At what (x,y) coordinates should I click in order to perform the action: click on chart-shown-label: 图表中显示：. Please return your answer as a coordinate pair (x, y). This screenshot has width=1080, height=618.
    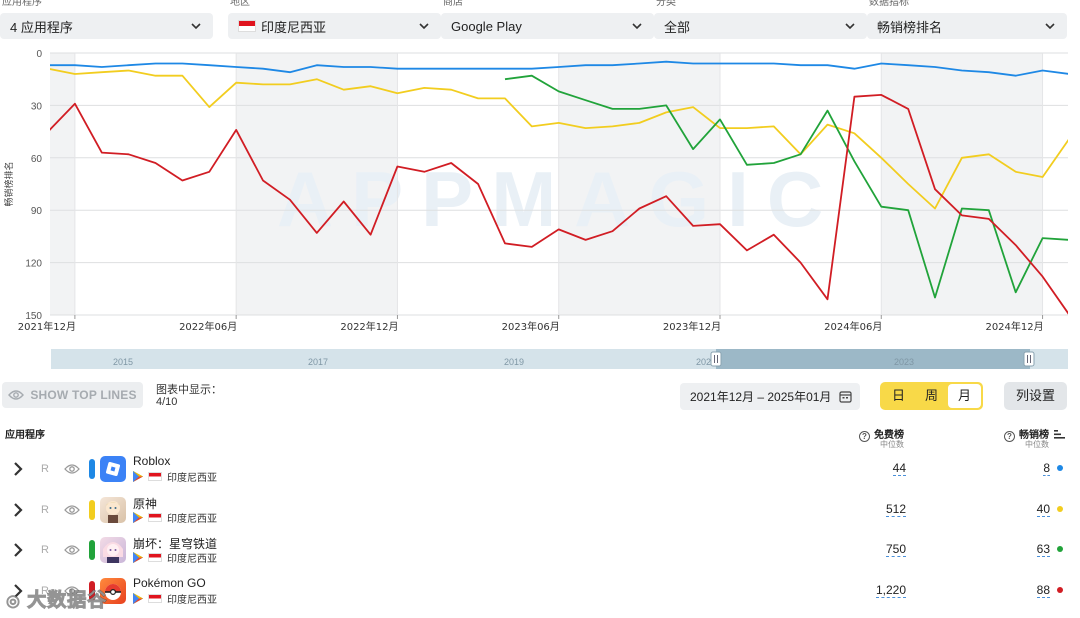
    Looking at the image, I should click on (189, 390).